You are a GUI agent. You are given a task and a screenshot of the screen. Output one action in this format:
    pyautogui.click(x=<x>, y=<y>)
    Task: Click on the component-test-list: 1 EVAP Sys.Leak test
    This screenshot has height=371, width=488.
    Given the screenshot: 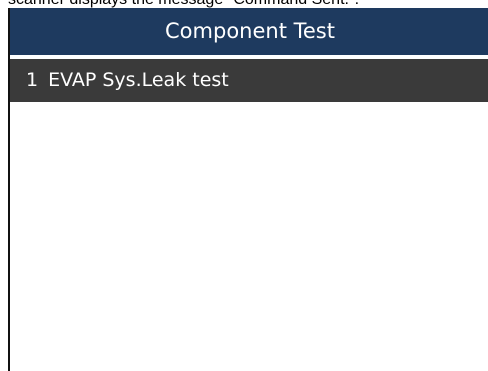 What is the action you would take?
    pyautogui.click(x=249, y=80)
    